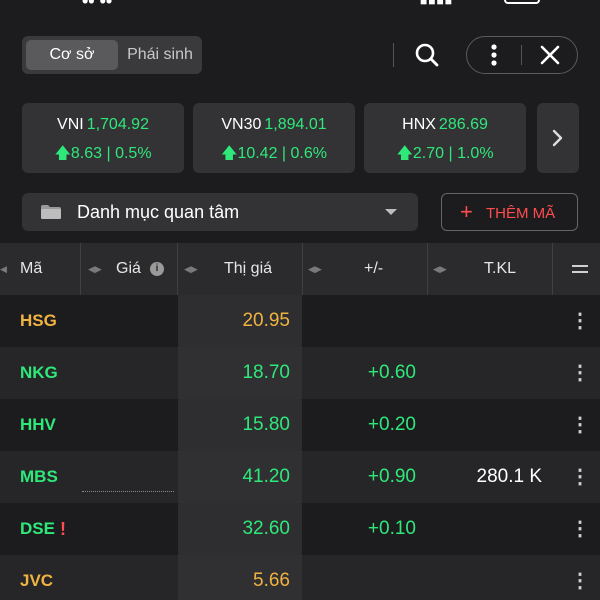 Image resolution: width=600 pixels, height=600 pixels. I want to click on status-clock: •• ••, so click(97, 5).